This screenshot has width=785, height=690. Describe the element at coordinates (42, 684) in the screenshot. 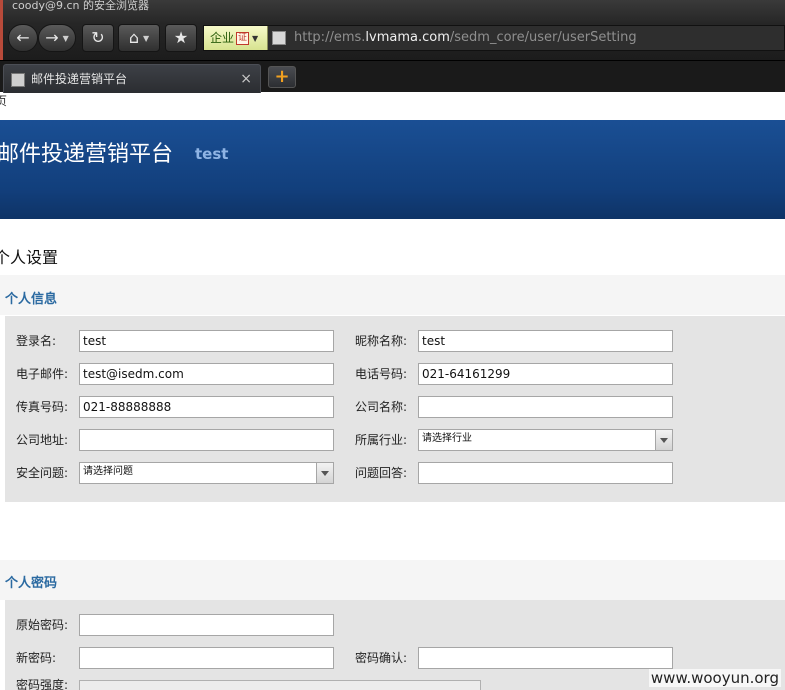

I see `strength-label: 密码强度:` at that location.